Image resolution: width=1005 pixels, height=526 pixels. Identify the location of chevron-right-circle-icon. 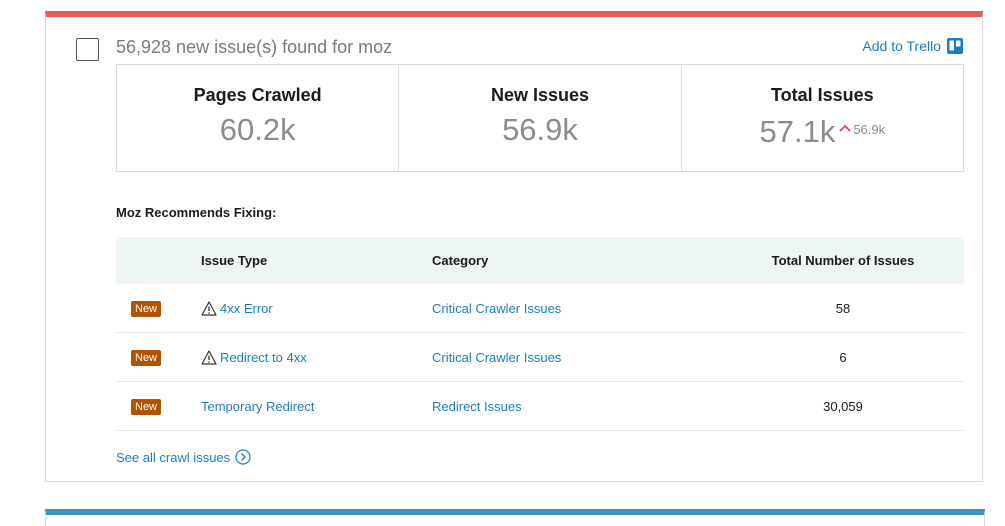
(243, 457).